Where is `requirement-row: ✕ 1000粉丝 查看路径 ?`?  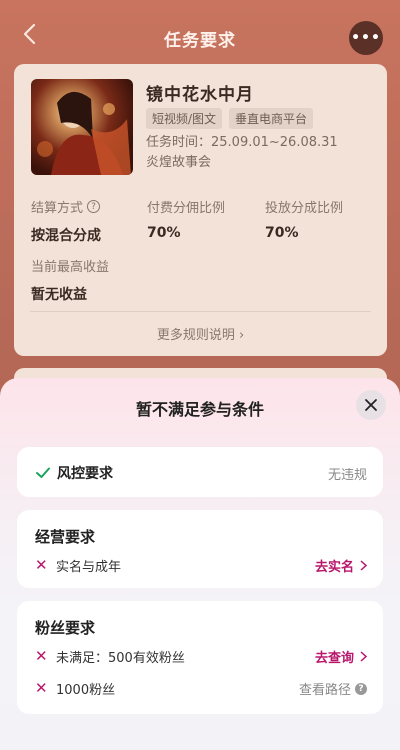 requirement-row: ✕ 1000粉丝 查看路径 ? is located at coordinates (201, 688).